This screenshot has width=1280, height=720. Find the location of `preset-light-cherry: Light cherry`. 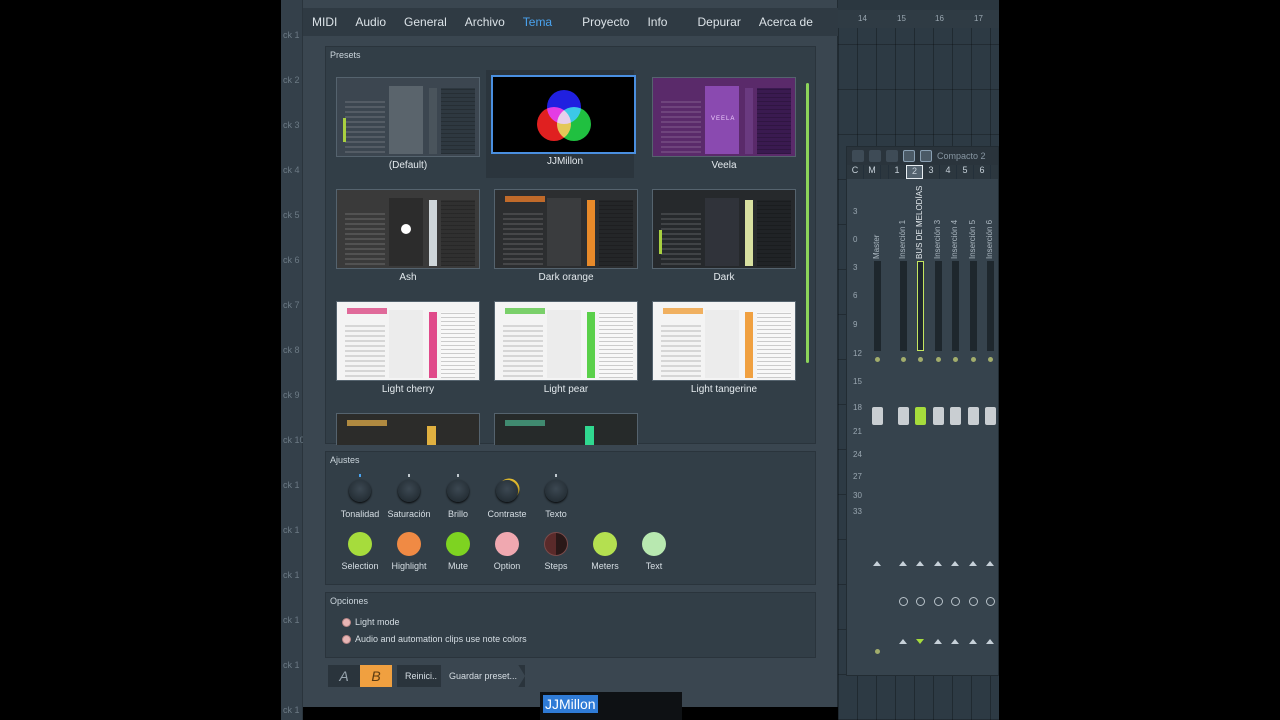

preset-light-cherry: Light cherry is located at coordinates (408, 353).